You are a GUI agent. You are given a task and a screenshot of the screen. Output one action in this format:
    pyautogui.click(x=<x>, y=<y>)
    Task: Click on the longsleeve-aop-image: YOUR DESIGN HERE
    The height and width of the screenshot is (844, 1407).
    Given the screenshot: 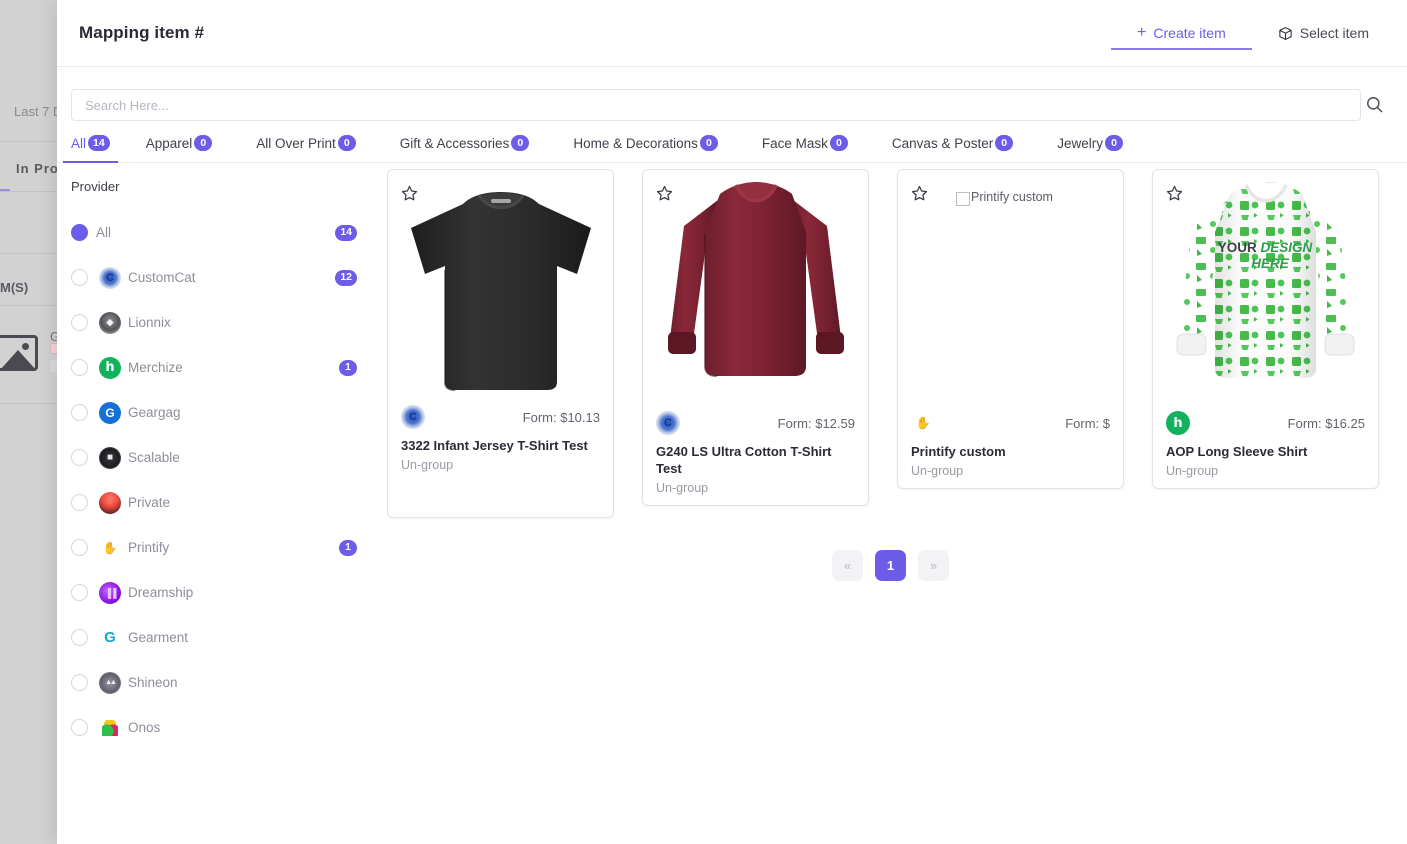 What is the action you would take?
    pyautogui.click(x=1265, y=288)
    